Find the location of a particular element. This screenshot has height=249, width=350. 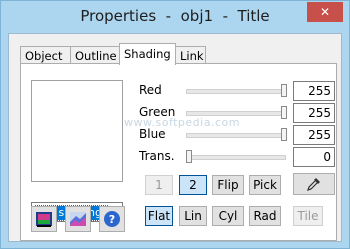

blue-slider-thumb is located at coordinates (284, 134).